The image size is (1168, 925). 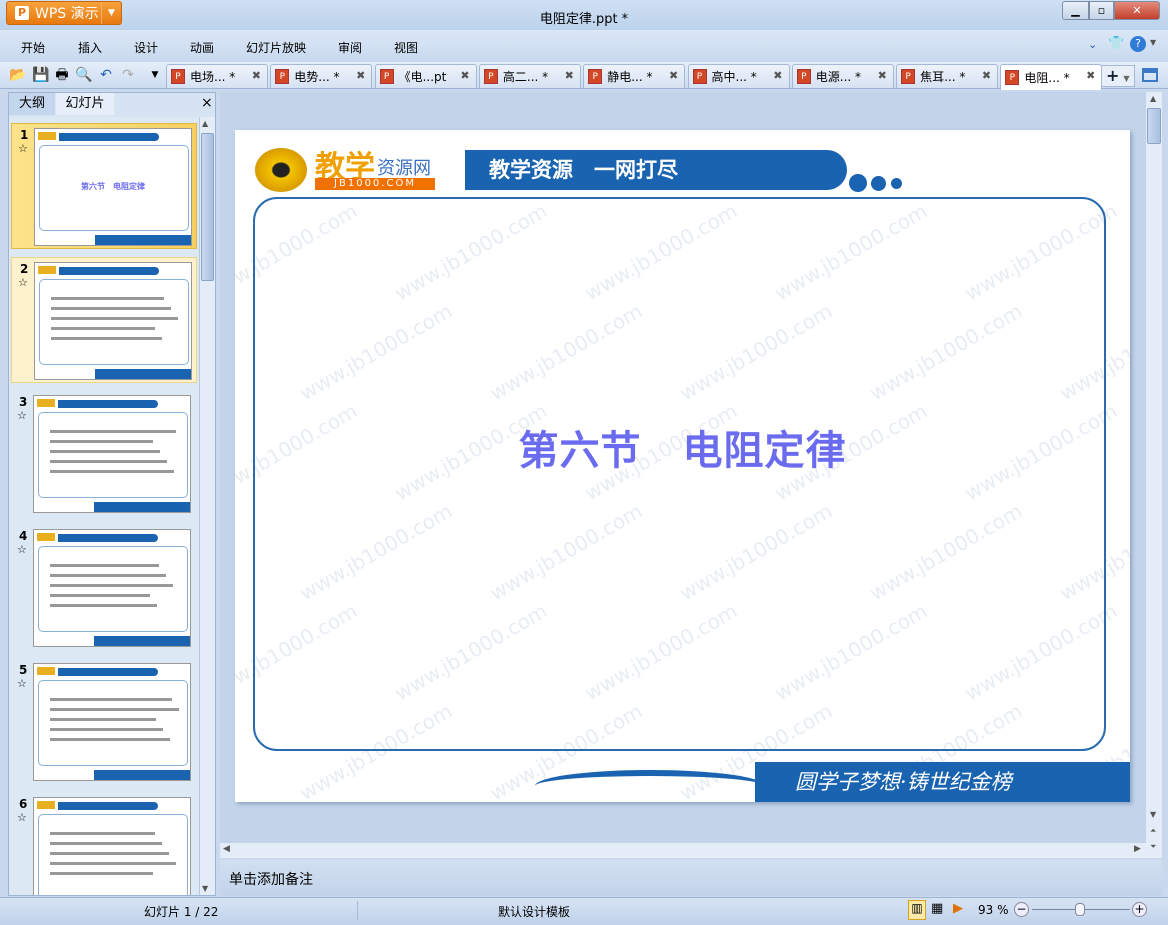 What do you see at coordinates (1092, 44) in the screenshot?
I see `collapse-ribbon-icon: ⌄` at bounding box center [1092, 44].